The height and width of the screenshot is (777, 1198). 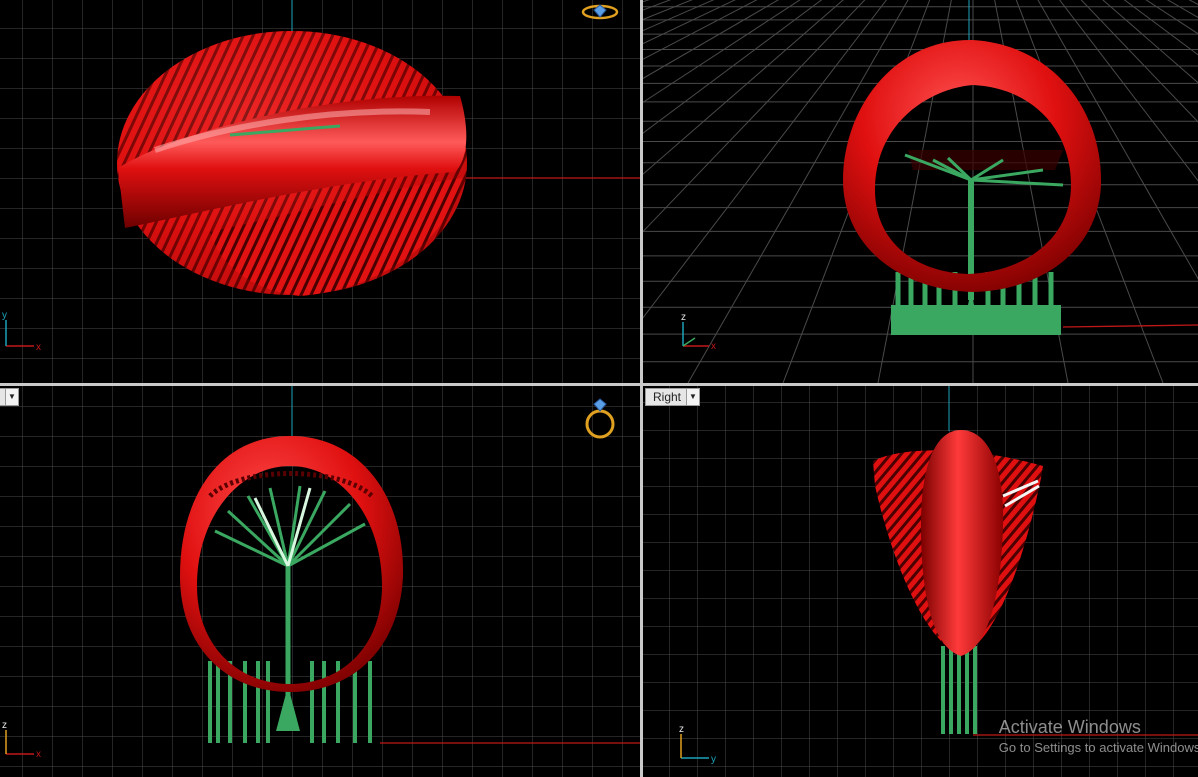 What do you see at coordinates (1069, 727) in the screenshot?
I see `watermark-title: Activate Windows` at bounding box center [1069, 727].